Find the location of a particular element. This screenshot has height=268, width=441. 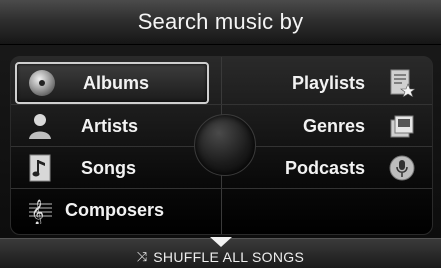

menu-item-genres: Genres is located at coordinates (334, 126).